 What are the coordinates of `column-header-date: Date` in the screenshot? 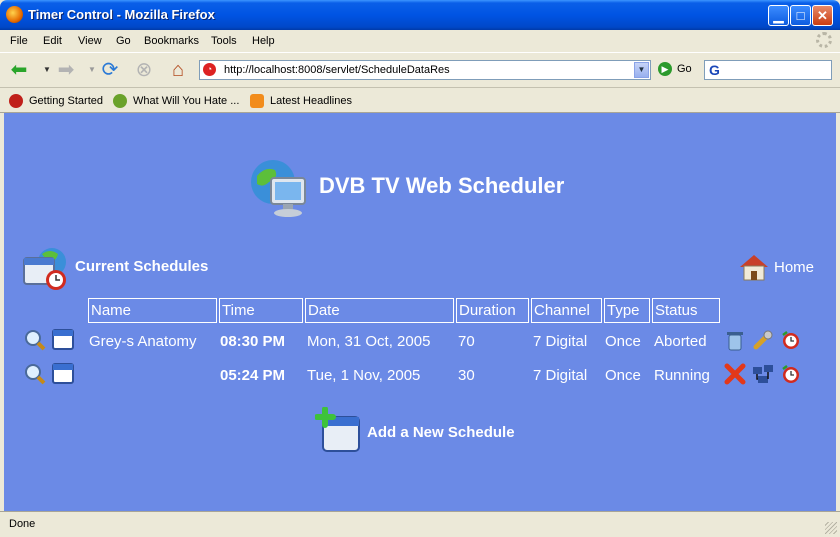 It's located at (379, 310).